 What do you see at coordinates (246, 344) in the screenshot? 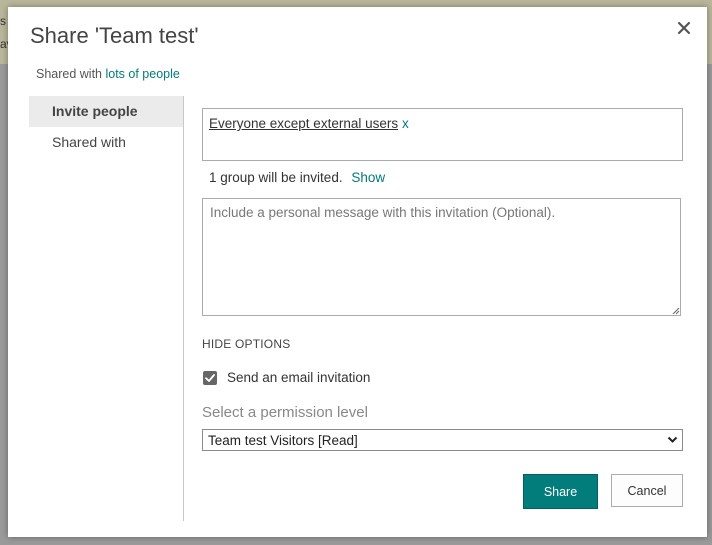
I see `hide-options-toggle: HIDE OPTIONS` at bounding box center [246, 344].